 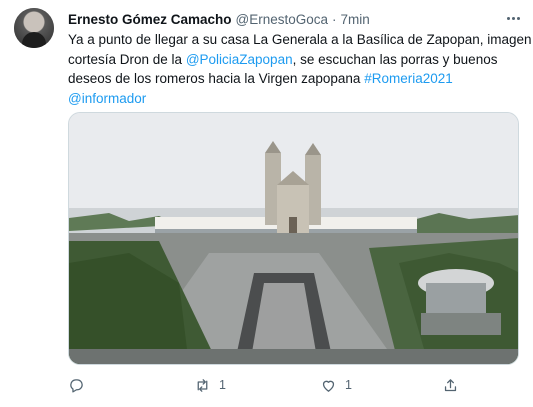 What do you see at coordinates (34, 28) in the screenshot?
I see `avatar` at bounding box center [34, 28].